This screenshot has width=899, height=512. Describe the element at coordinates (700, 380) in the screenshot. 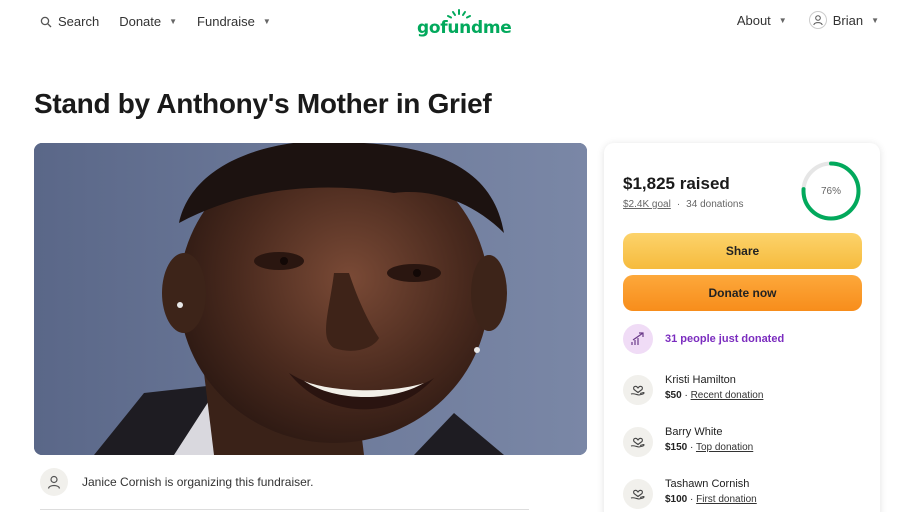

I see `donor-name: Kristi Hamilton` at that location.